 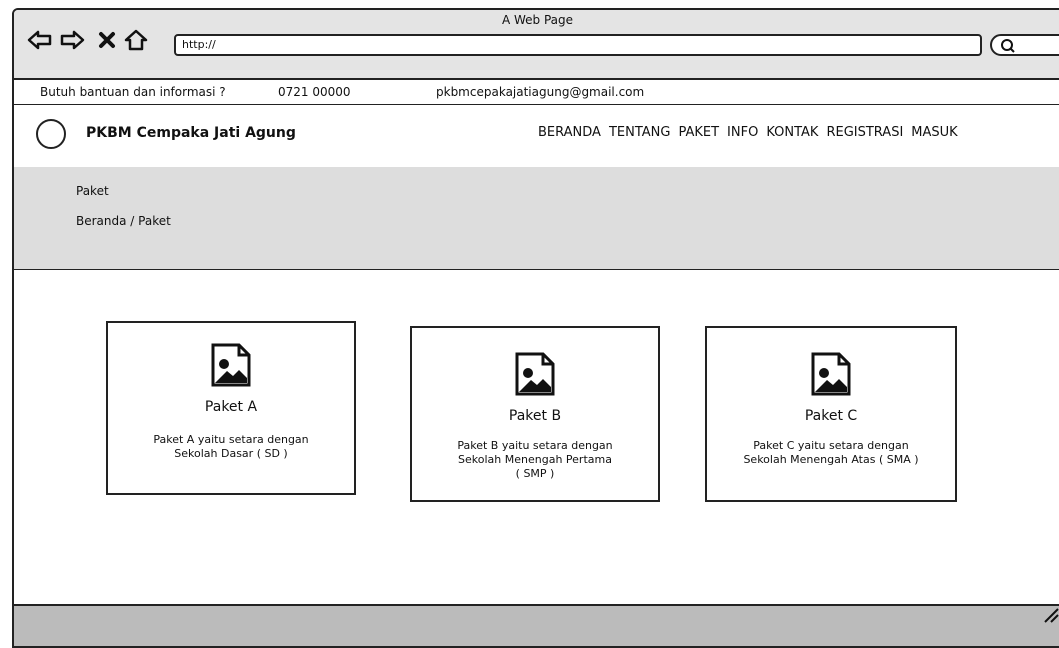 What do you see at coordinates (108, 40) in the screenshot?
I see `close-icon` at bounding box center [108, 40].